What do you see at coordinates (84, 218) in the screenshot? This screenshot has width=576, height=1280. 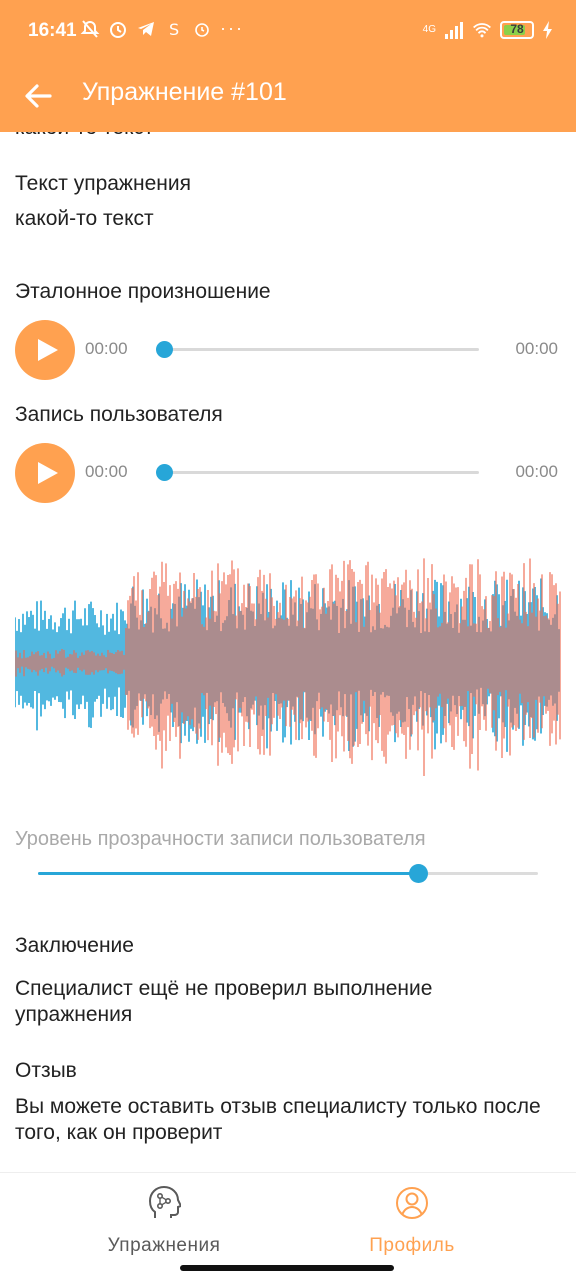 I see `exercise-text: какой-то текст` at bounding box center [84, 218].